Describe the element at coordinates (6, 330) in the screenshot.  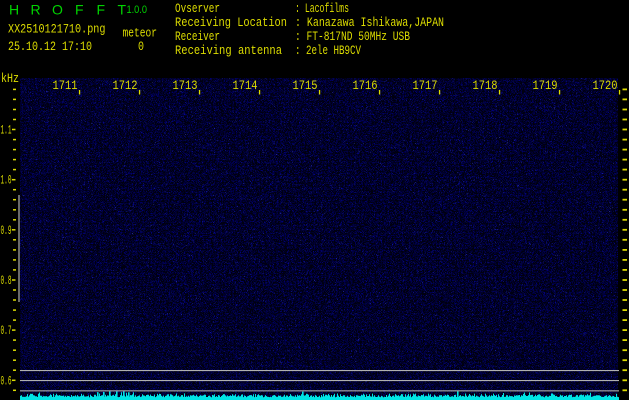
I see `svg-text: 0.7` at that location.